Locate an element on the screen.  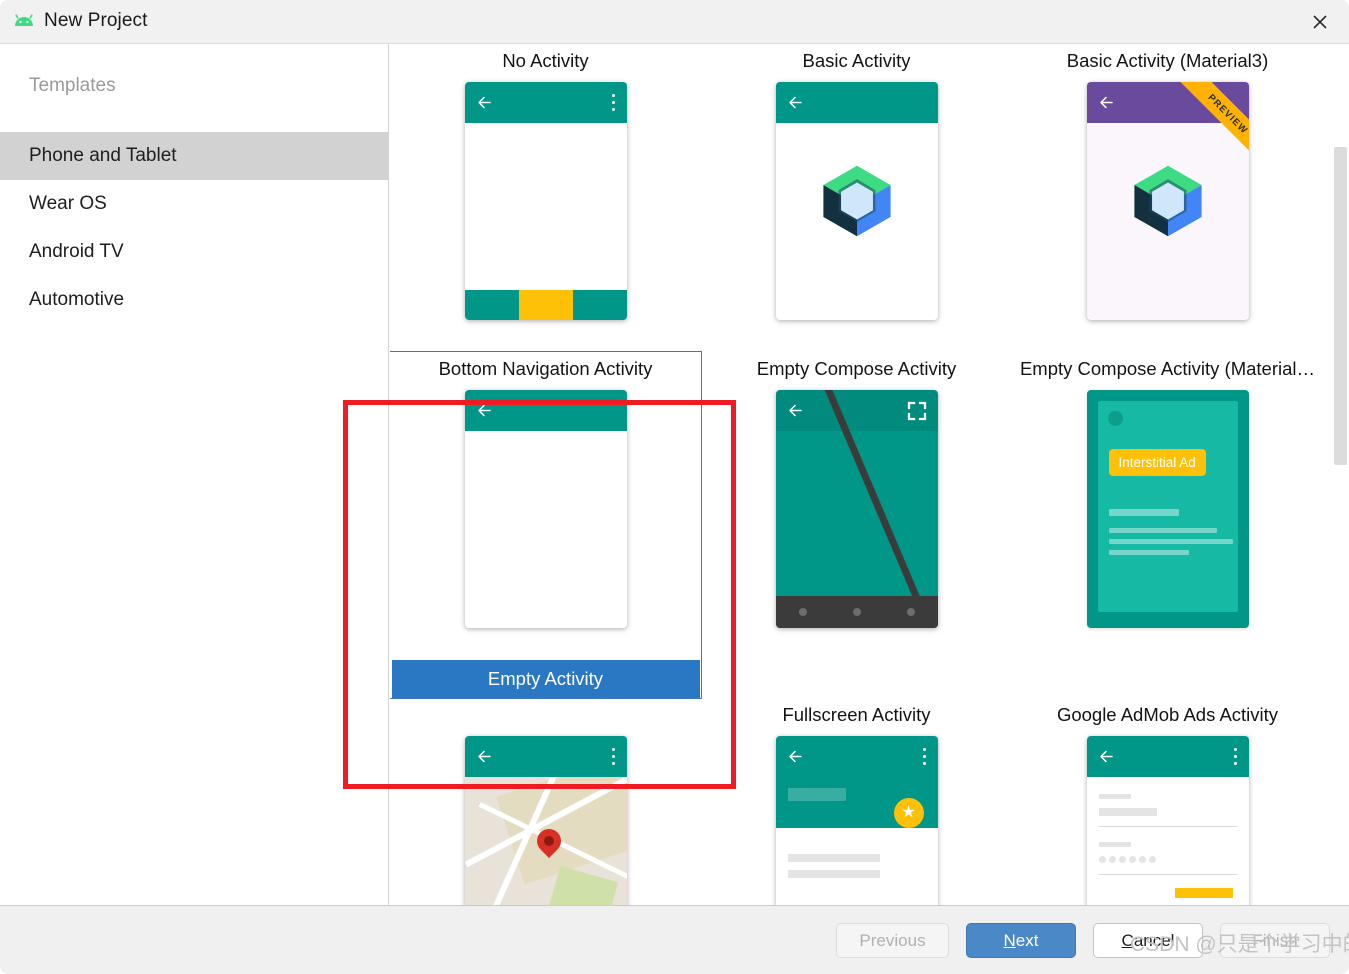
bottom-navigation-bar is located at coordinates (545, 305).